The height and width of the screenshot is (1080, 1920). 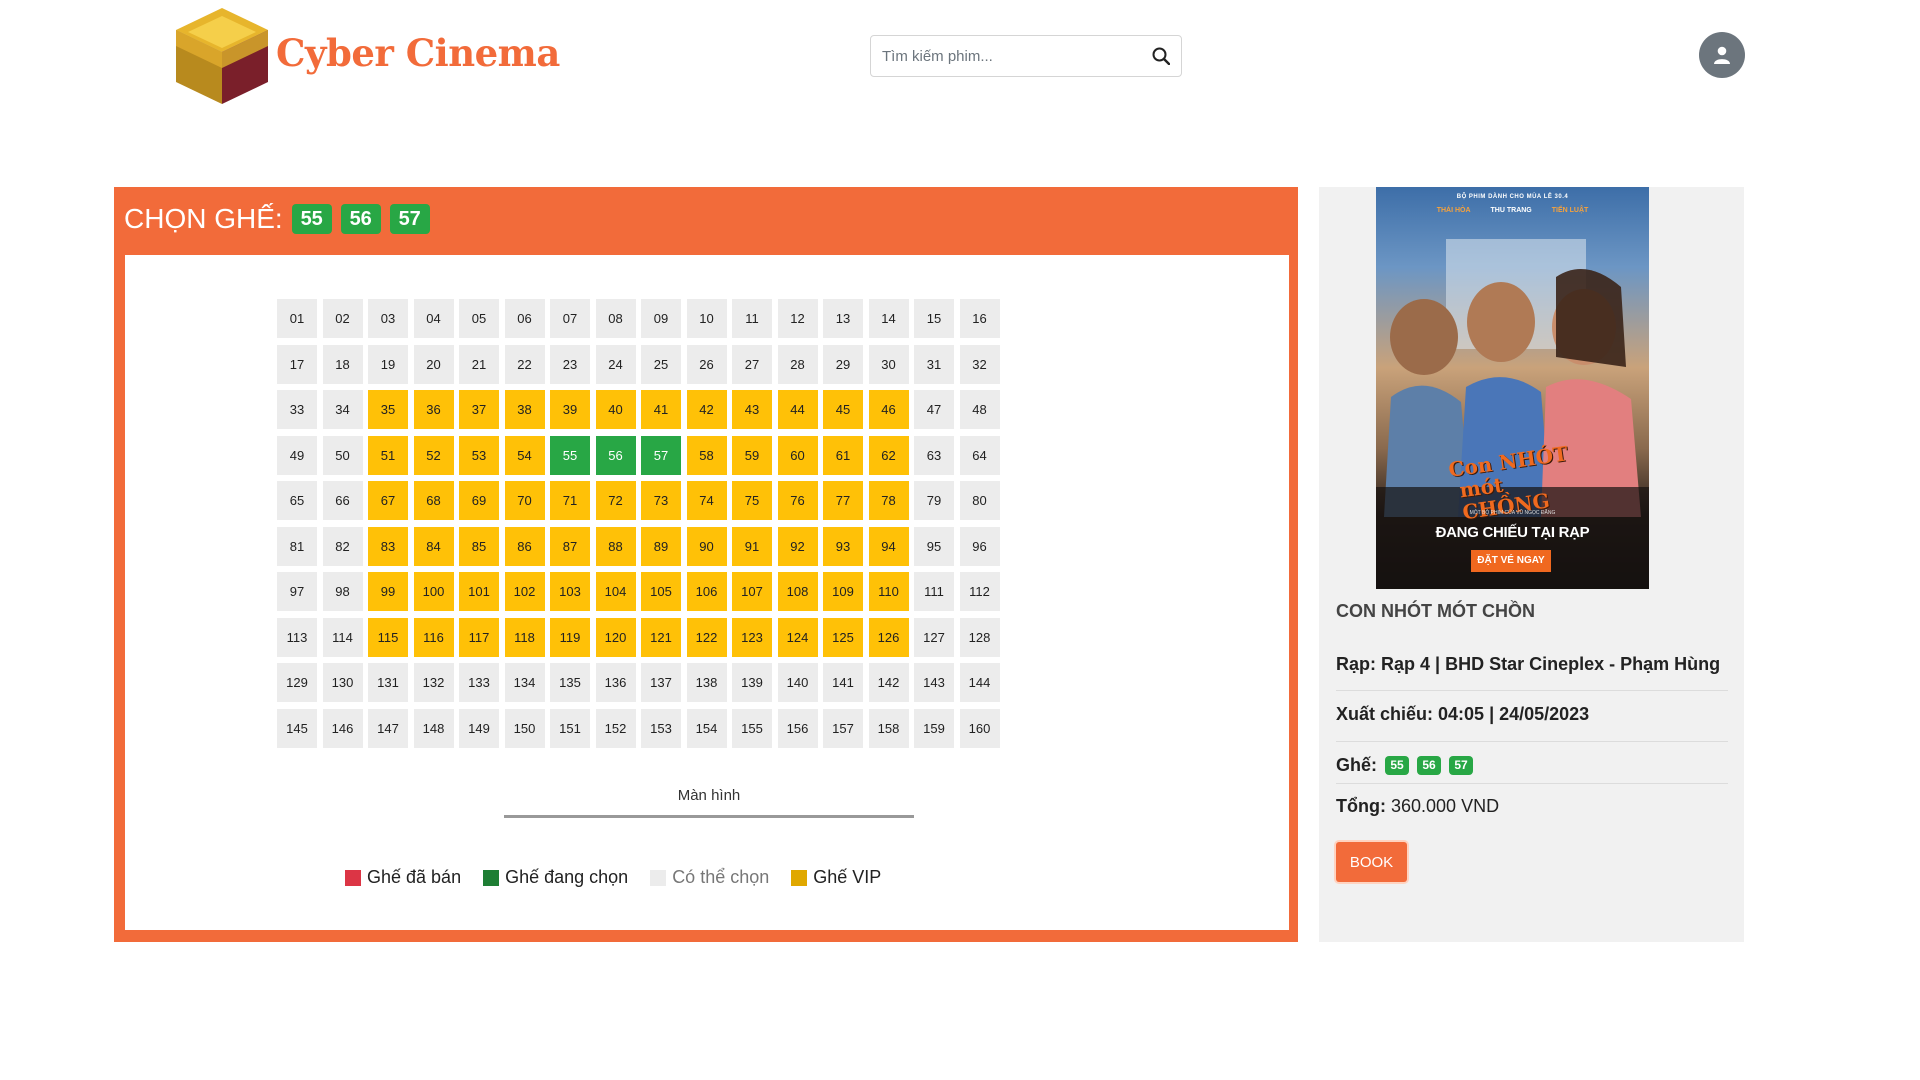 I want to click on seat-116: 116, so click(x=433, y=637).